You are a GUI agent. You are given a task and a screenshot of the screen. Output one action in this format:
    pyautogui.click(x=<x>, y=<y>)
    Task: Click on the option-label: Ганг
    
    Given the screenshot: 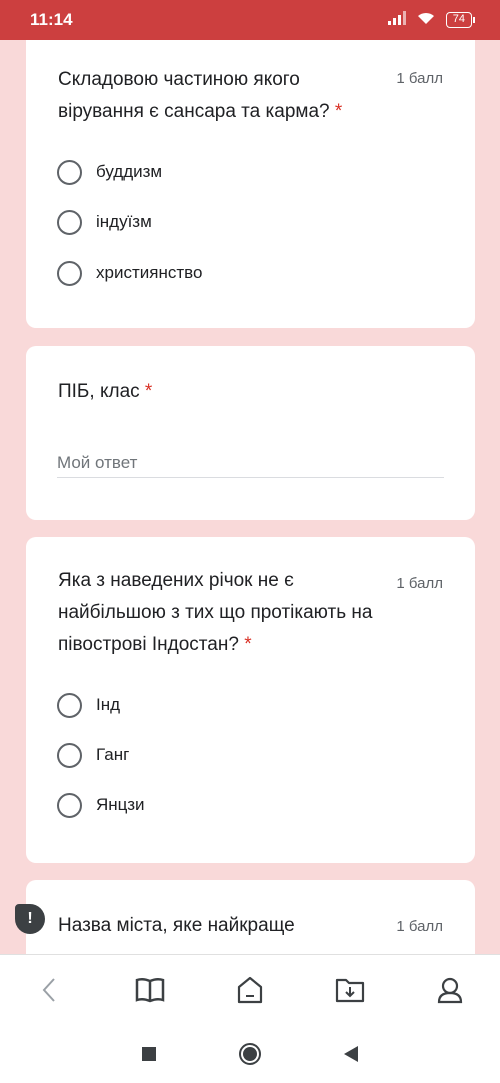 What is the action you would take?
    pyautogui.click(x=113, y=754)
    